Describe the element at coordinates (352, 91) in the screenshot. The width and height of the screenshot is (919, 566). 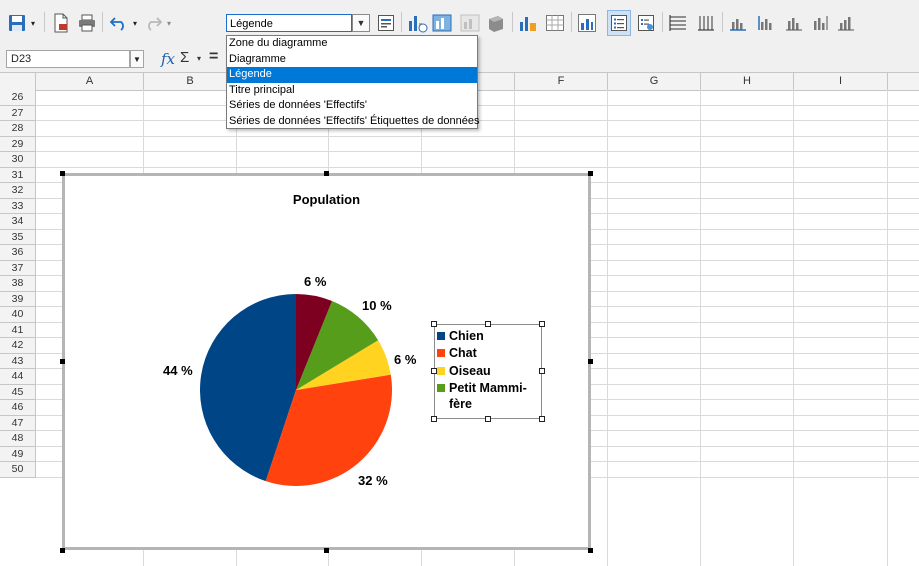
I see `dropdown-option-main-title: Titre principal` at that location.